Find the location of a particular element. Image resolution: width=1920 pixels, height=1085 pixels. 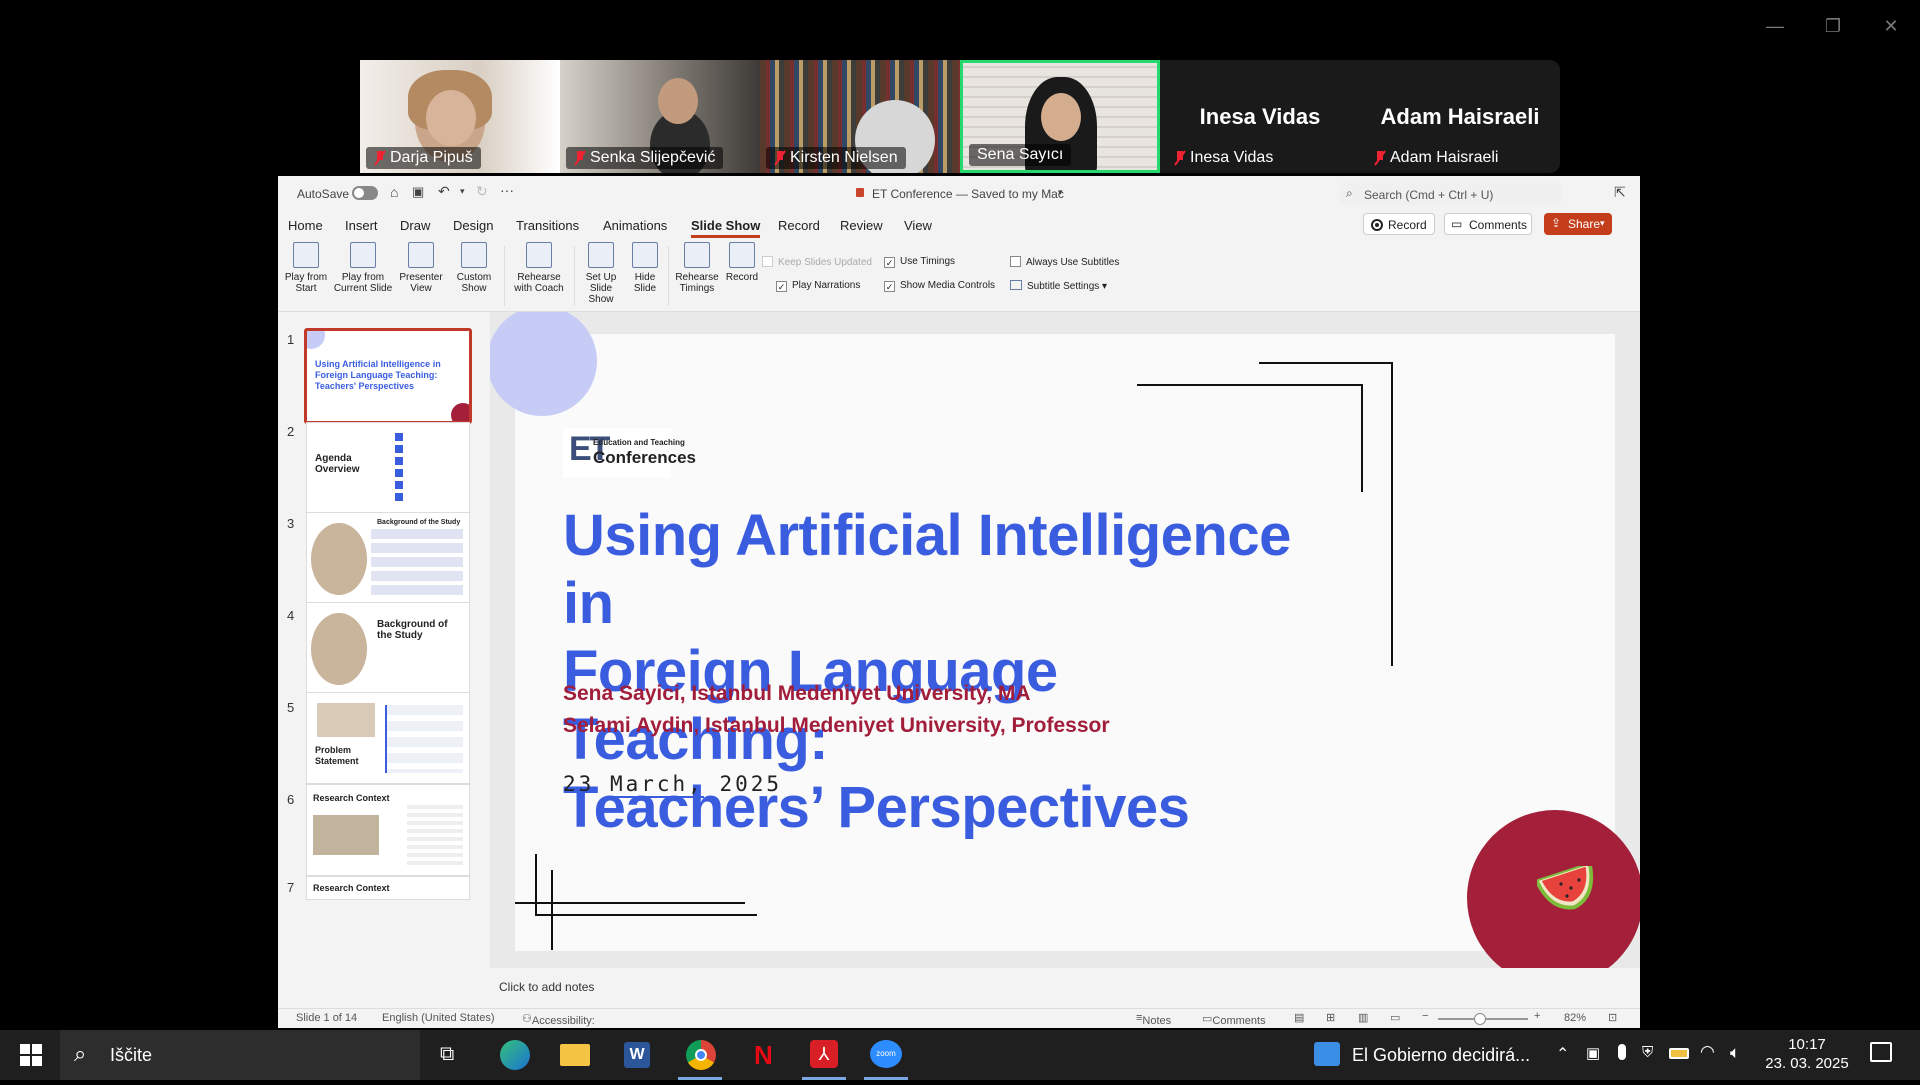

slide-date: 23 March, 2025 is located at coordinates (672, 785).